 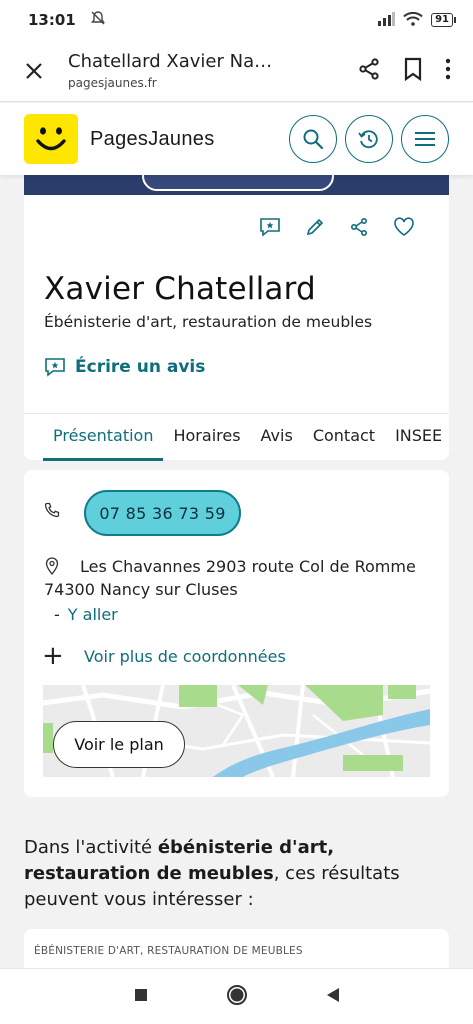 What do you see at coordinates (53, 656) in the screenshot?
I see `plus-icon: +` at bounding box center [53, 656].